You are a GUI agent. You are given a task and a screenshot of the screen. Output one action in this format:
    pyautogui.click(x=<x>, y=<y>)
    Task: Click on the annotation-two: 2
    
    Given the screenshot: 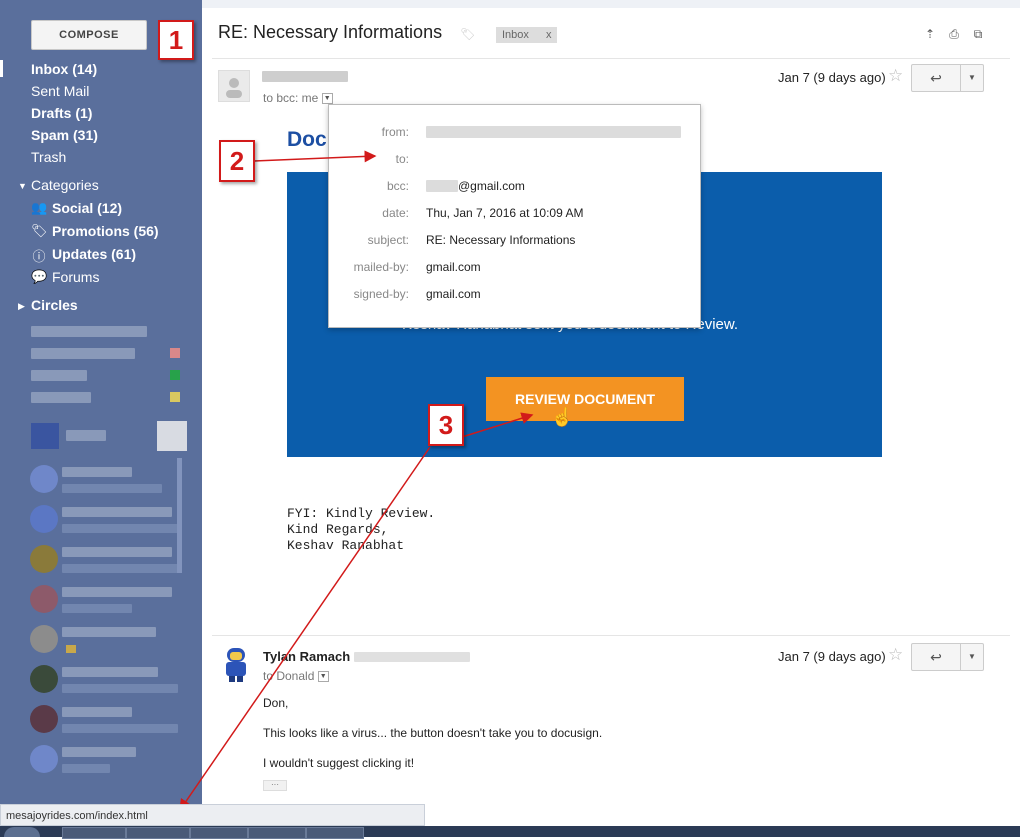 What is the action you would take?
    pyautogui.click(x=237, y=161)
    